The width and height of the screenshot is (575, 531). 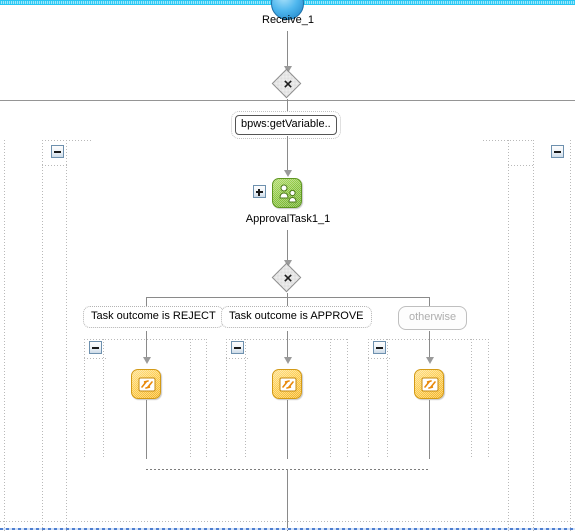 What do you see at coordinates (288, 297) in the screenshot?
I see `branch-split-bar` at bounding box center [288, 297].